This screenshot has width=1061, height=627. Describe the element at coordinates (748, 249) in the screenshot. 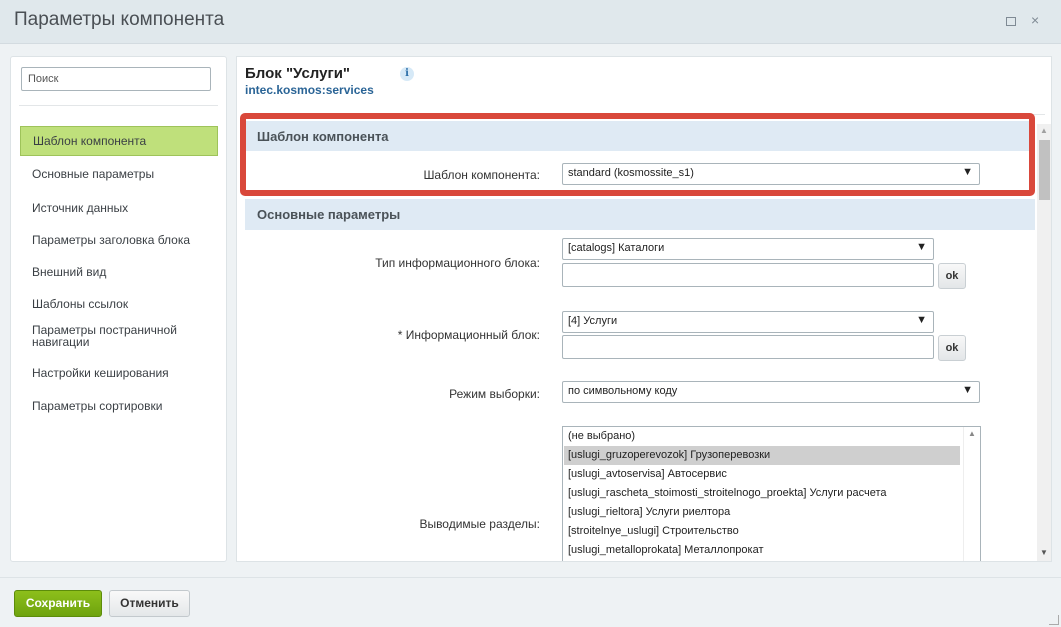

I see `iblock-type-select: [catalogs] Каталоги ▼` at that location.